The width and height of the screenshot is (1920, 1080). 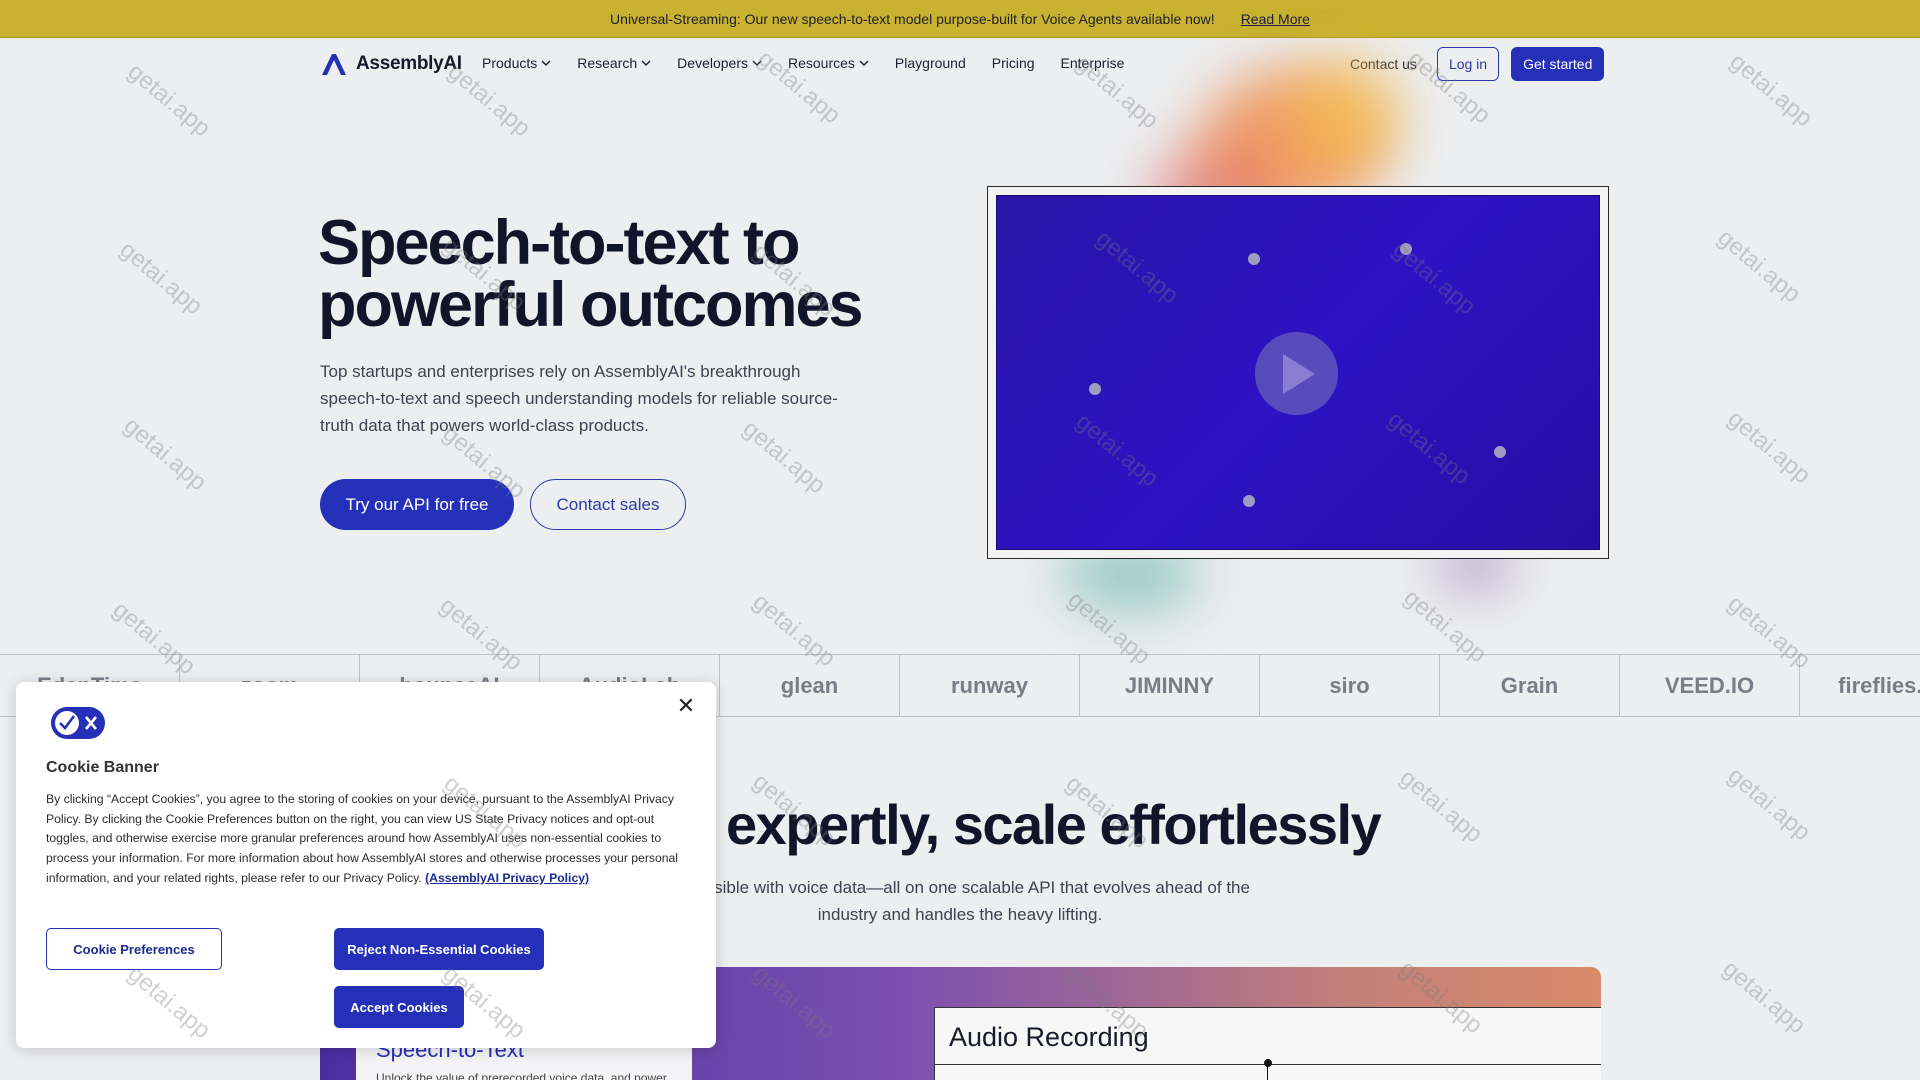 I want to click on contact-sales-button: Contact sales, so click(x=608, y=504).